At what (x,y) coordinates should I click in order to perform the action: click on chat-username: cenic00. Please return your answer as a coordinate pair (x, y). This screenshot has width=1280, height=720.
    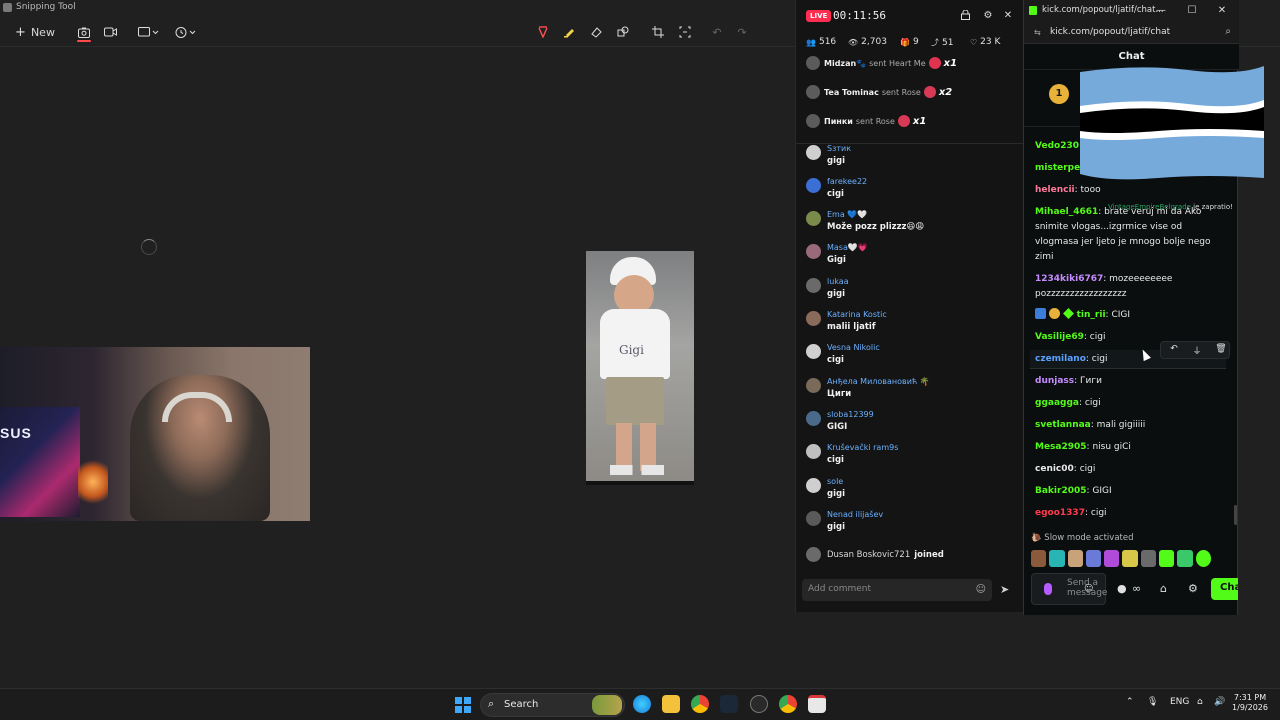
    Looking at the image, I should click on (1054, 469).